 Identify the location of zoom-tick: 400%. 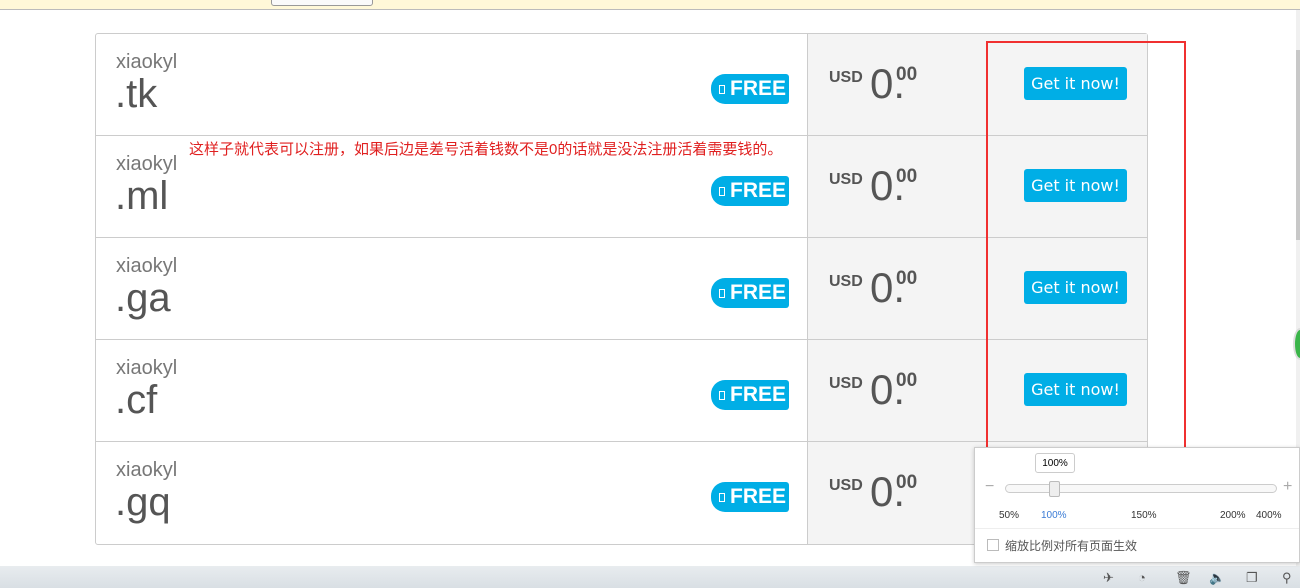
(1269, 515).